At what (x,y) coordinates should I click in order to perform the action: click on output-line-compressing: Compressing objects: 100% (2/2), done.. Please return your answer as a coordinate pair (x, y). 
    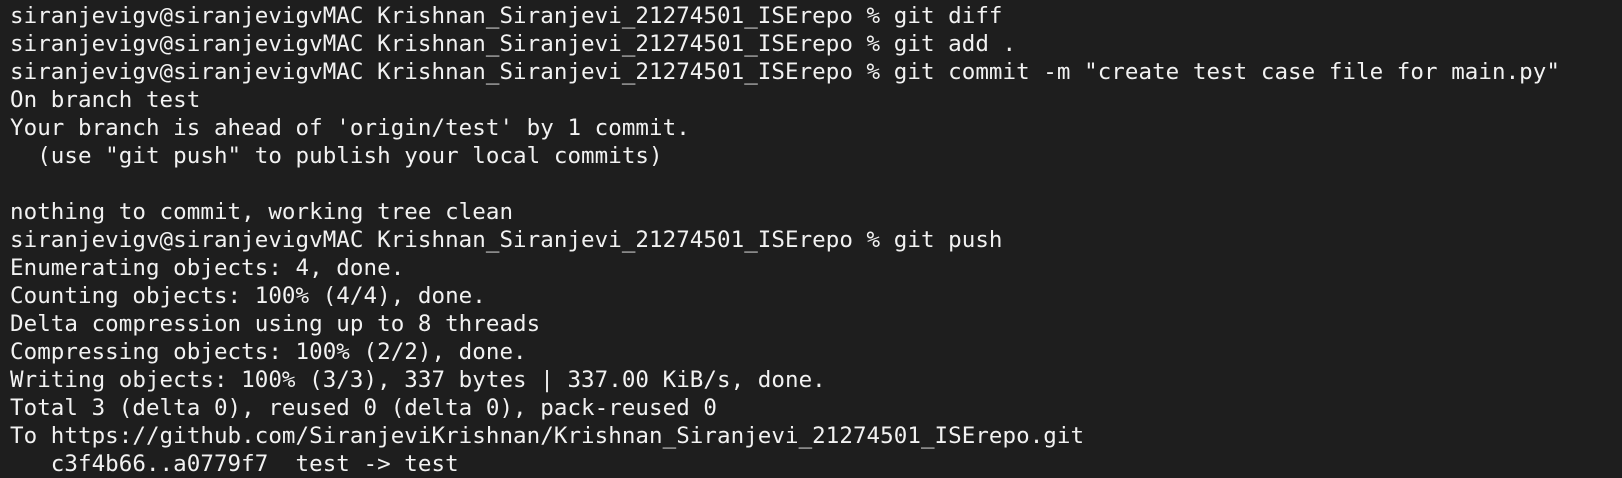
    Looking at the image, I should click on (268, 352).